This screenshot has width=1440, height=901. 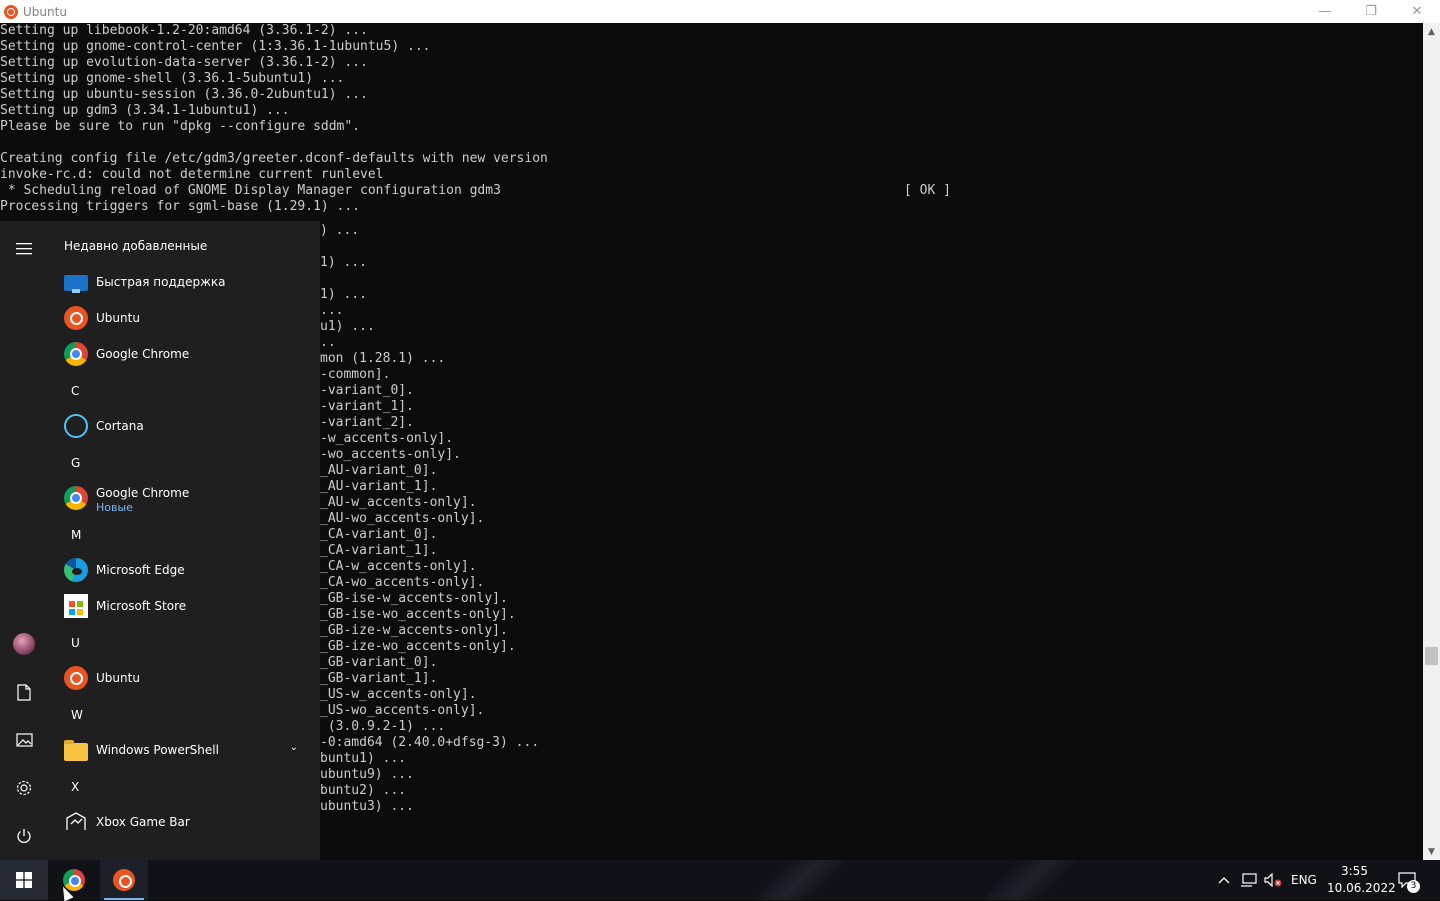 I want to click on ubuntu-app-icon, so click(x=11, y=11).